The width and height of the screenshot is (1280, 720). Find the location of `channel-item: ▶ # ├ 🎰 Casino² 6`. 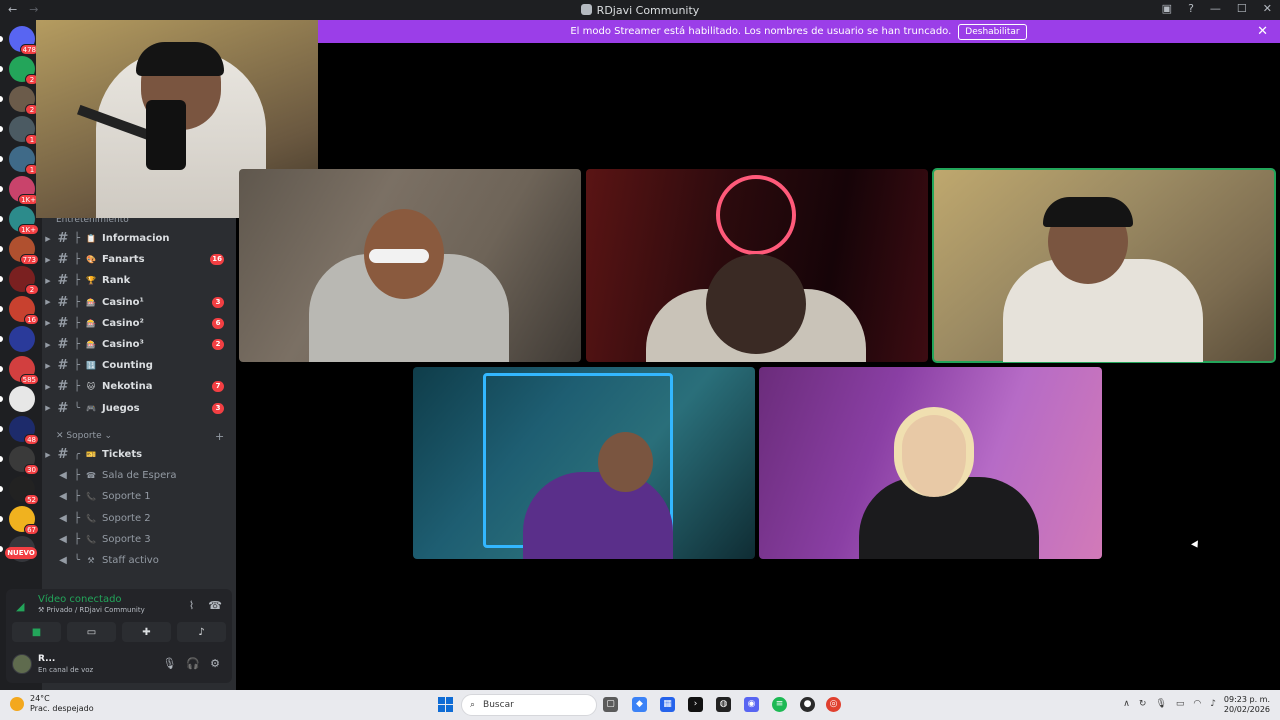

channel-item: ▶ # ├ 🎰 Casino² 6 is located at coordinates (139, 323).